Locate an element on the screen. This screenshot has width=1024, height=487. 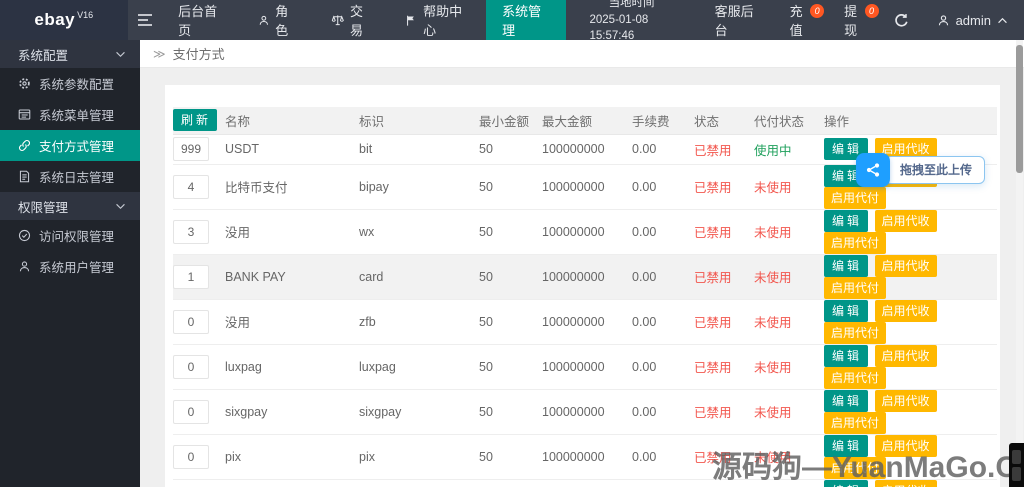
payout-status-text: 使用中 is located at coordinates (789, 149).